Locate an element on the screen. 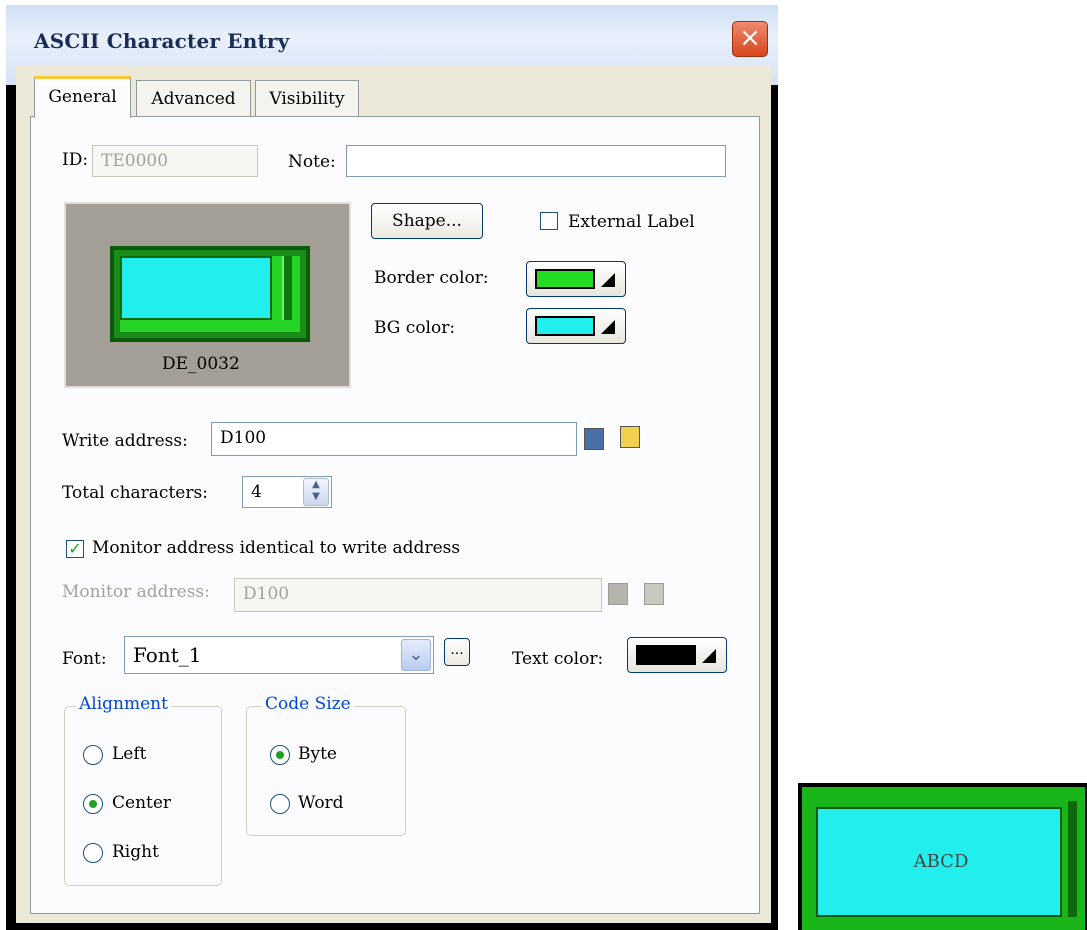 The height and width of the screenshot is (930, 1087). text-color-button is located at coordinates (677, 655).